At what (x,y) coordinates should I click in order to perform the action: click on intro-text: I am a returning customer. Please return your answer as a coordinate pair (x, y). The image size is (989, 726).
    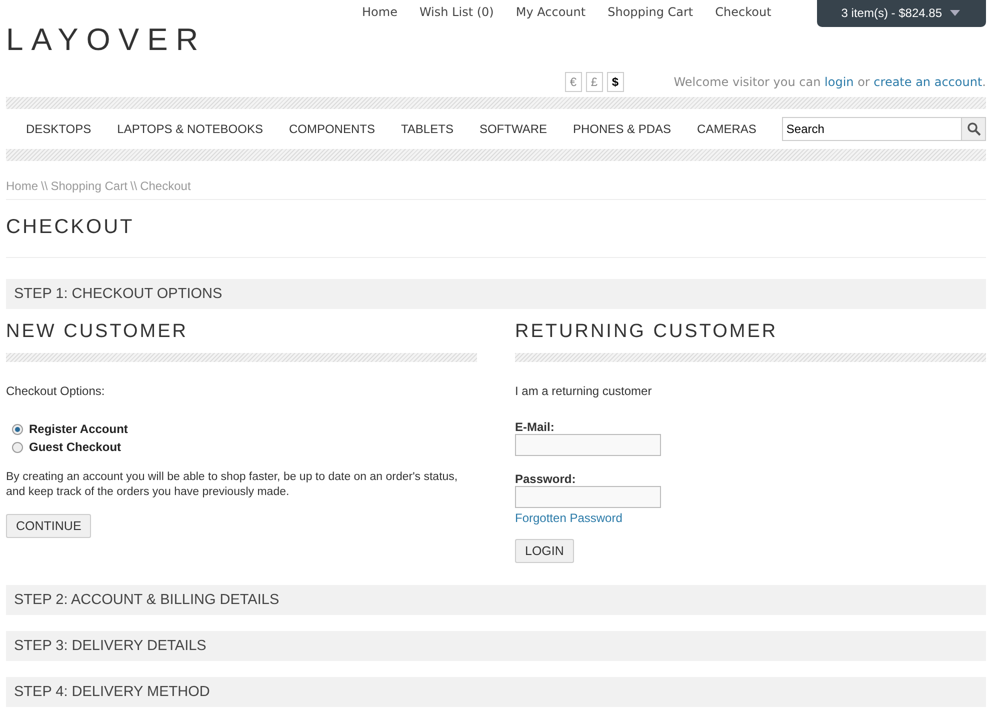
    Looking at the image, I should click on (583, 391).